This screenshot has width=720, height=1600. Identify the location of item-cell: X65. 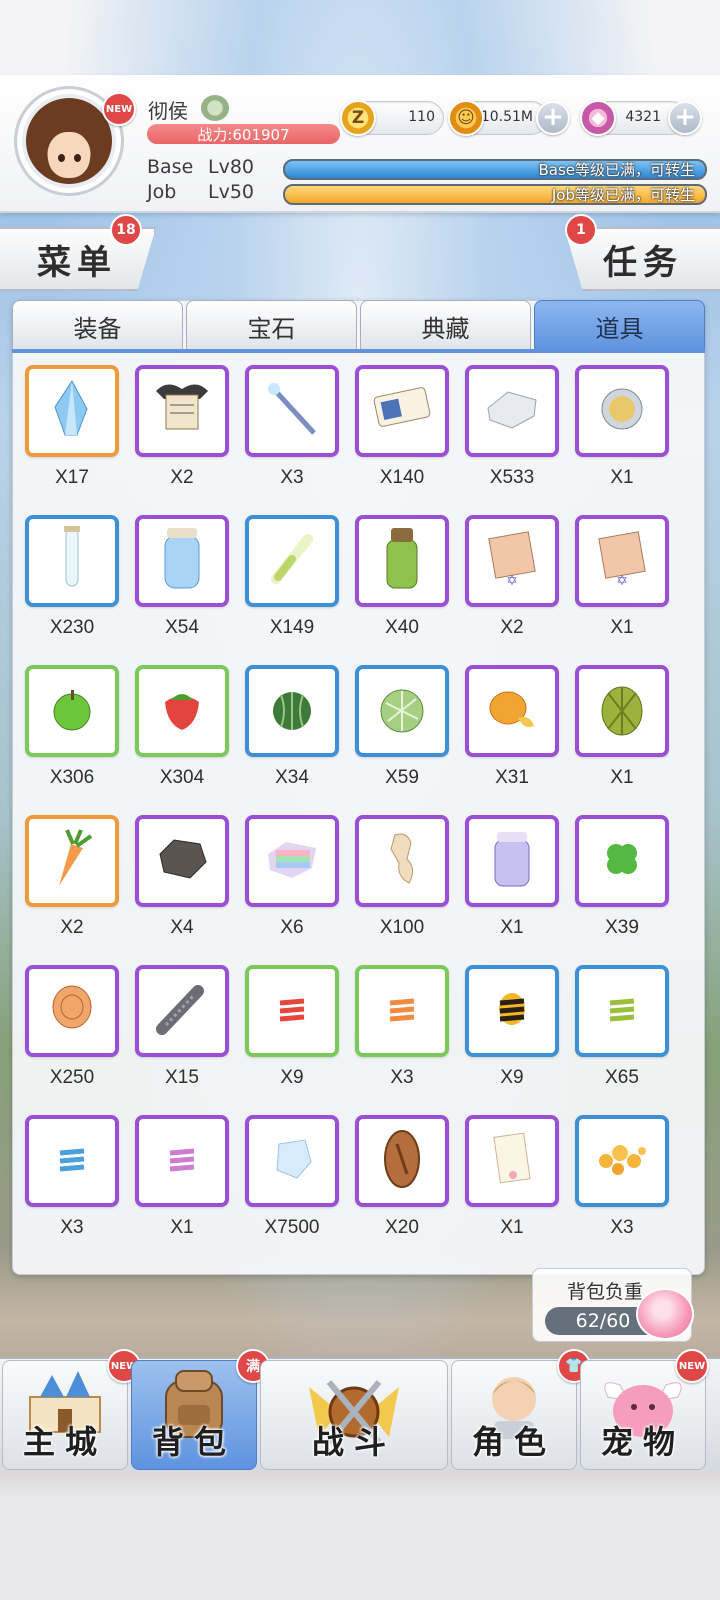
(622, 1040).